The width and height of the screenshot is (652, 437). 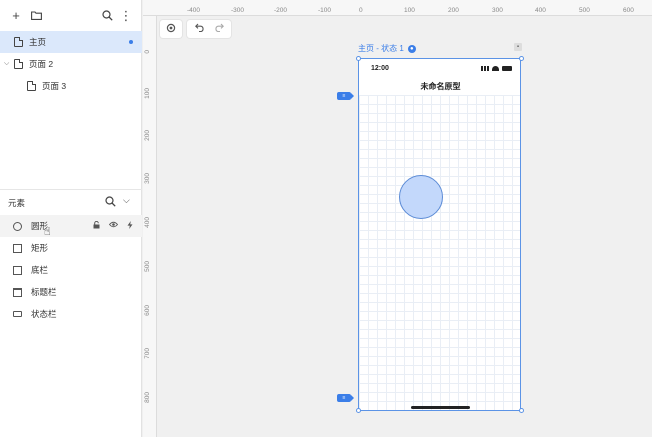 What do you see at coordinates (71, 202) in the screenshot?
I see `elements-header: 元素 ⌵` at bounding box center [71, 202].